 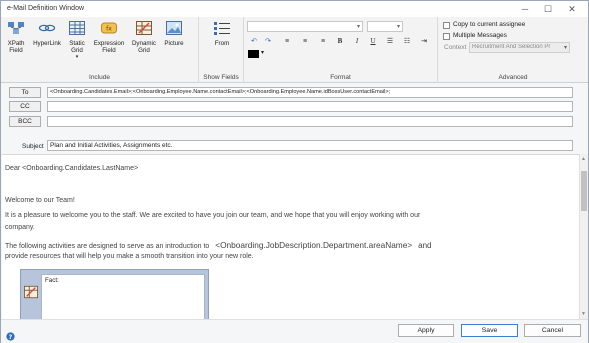 I want to click on expression-field-label-2: Field, so click(x=109, y=50).